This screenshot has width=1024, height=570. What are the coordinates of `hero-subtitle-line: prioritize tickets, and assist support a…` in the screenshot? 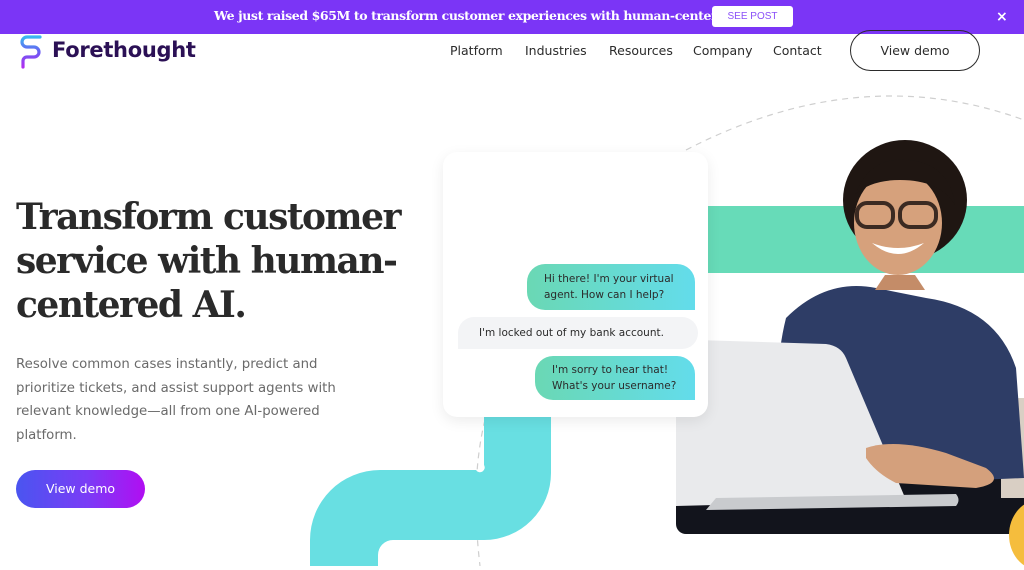 It's located at (176, 388).